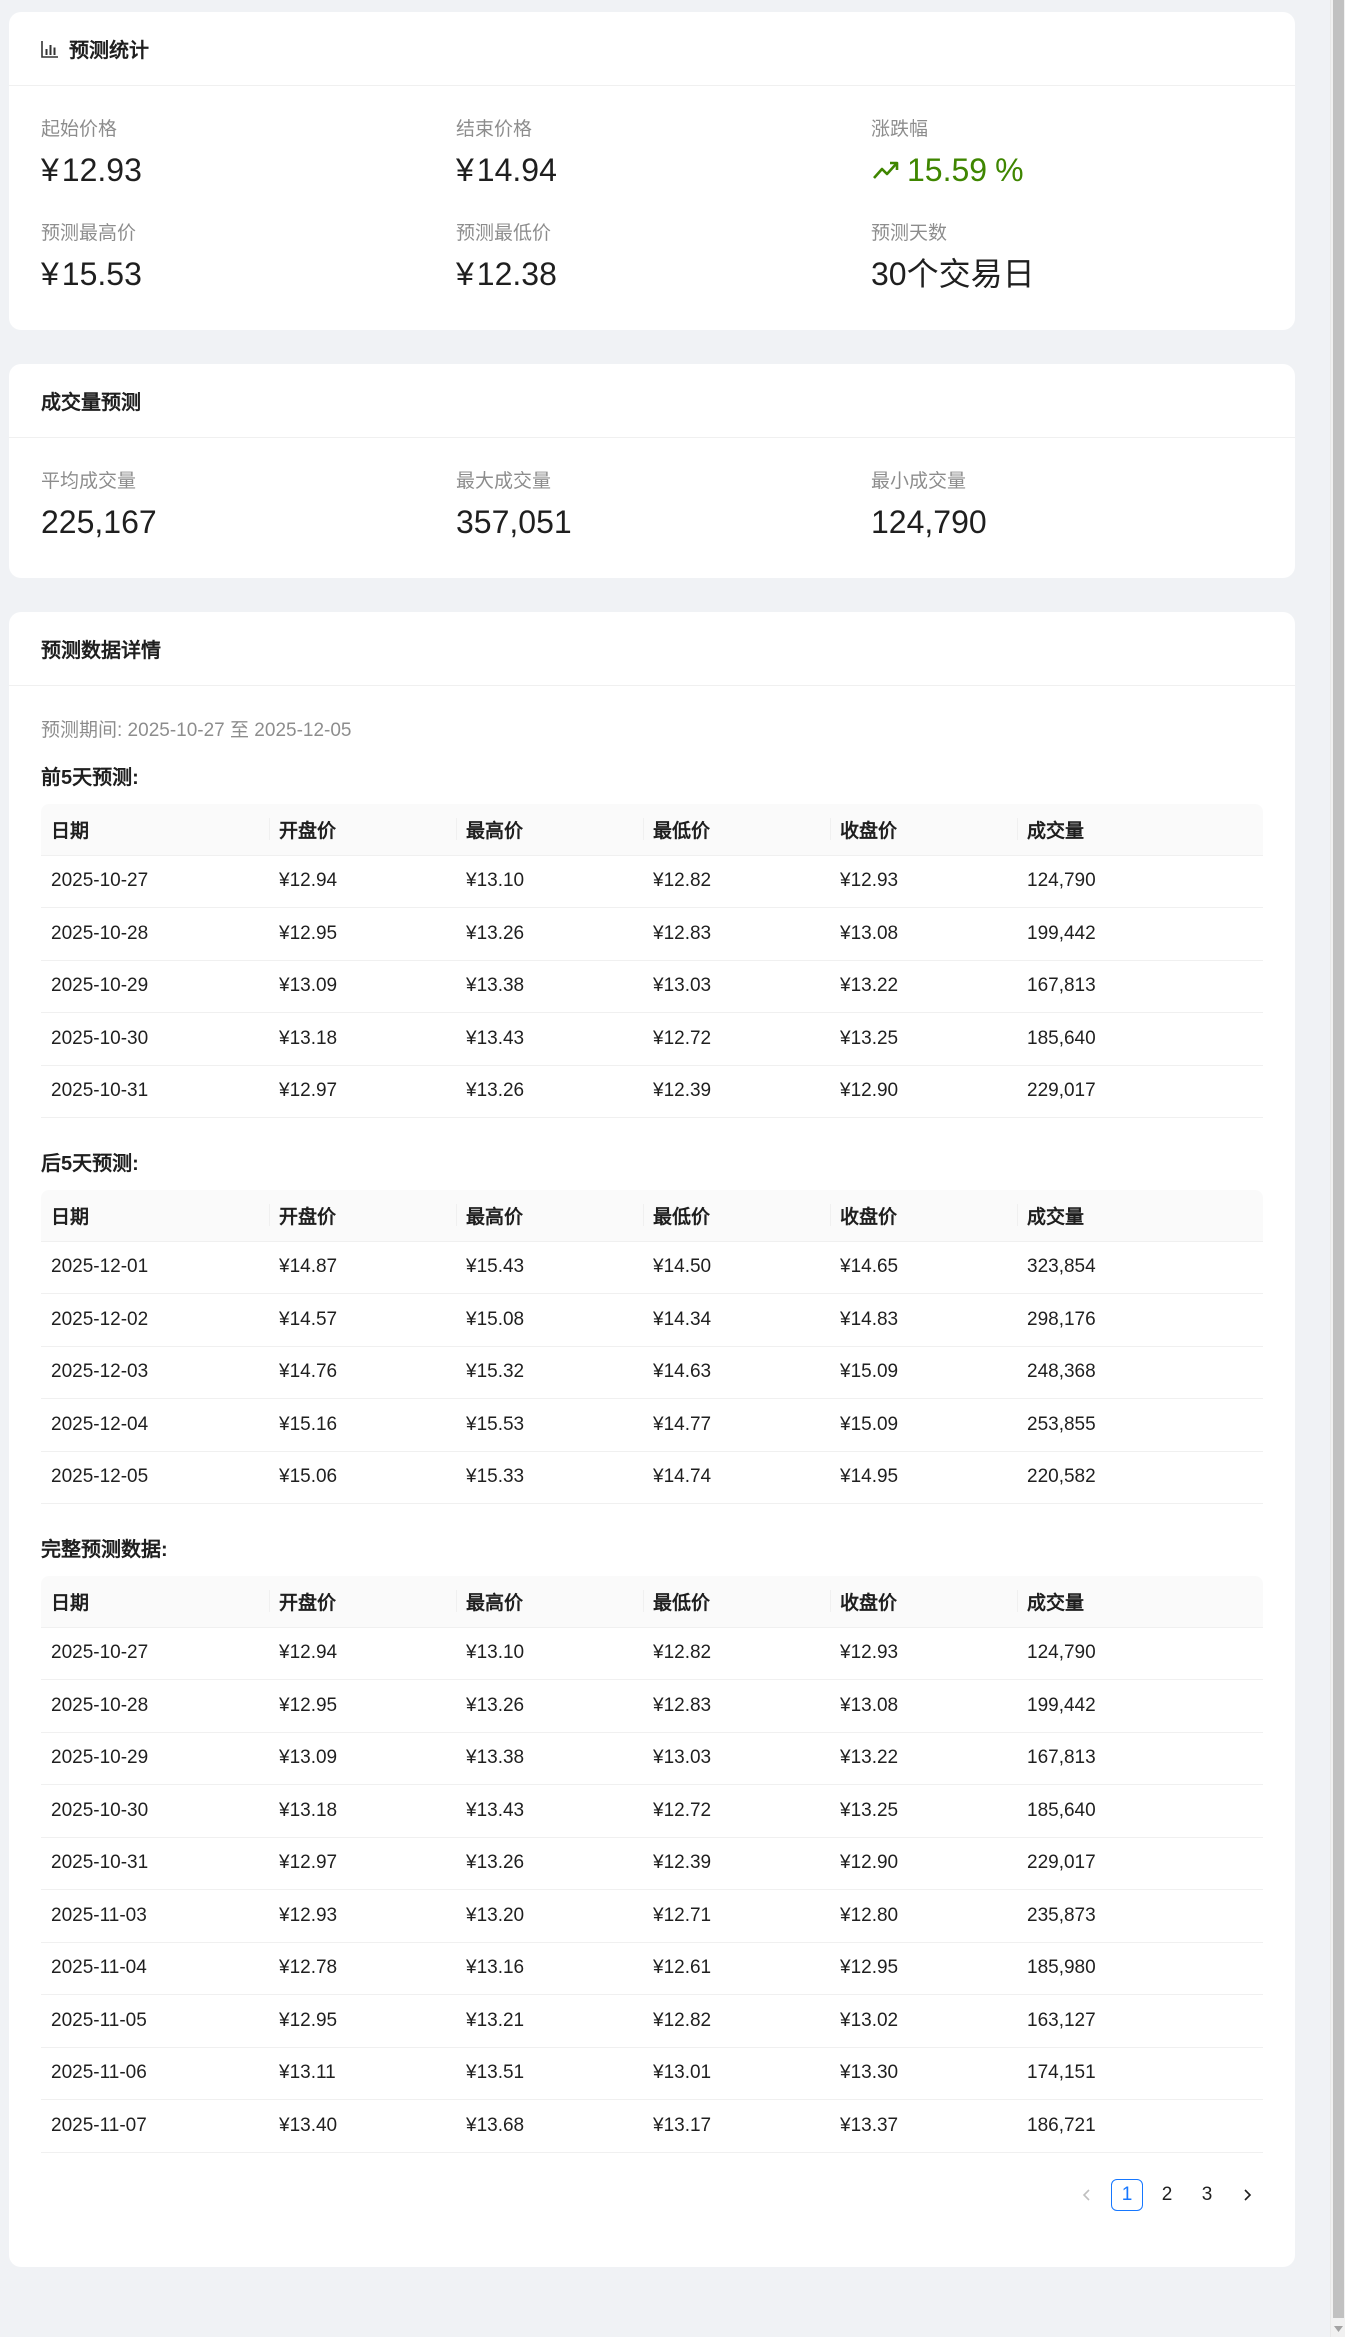 This screenshot has width=1345, height=2337. I want to click on stat-title: 起始价格, so click(79, 129).